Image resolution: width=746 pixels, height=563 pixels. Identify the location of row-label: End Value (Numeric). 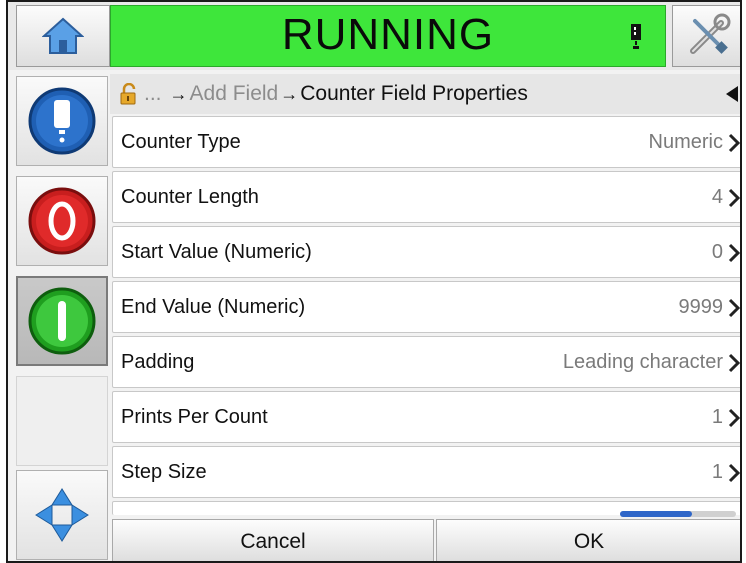
(213, 307).